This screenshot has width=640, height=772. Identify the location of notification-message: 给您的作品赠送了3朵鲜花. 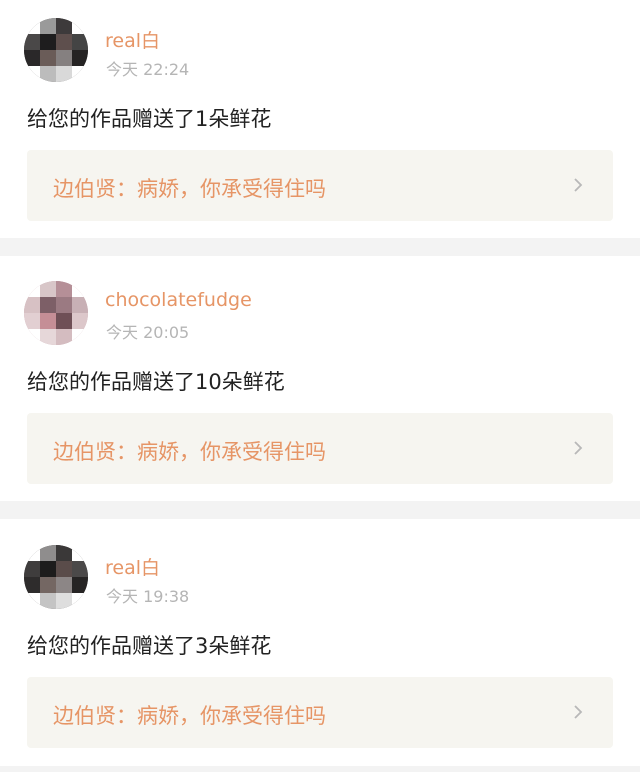
(149, 646).